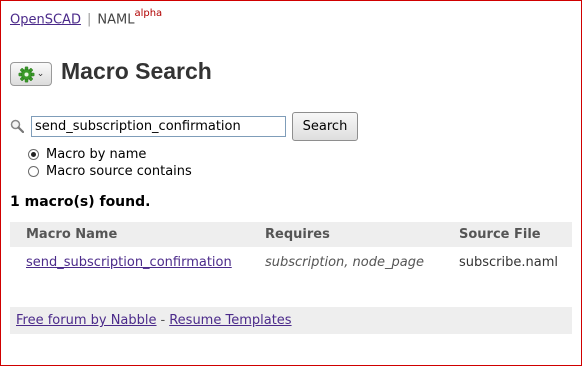 The height and width of the screenshot is (366, 582). I want to click on footer-links: Free forum by Nabble - Resume Templates, so click(154, 320).